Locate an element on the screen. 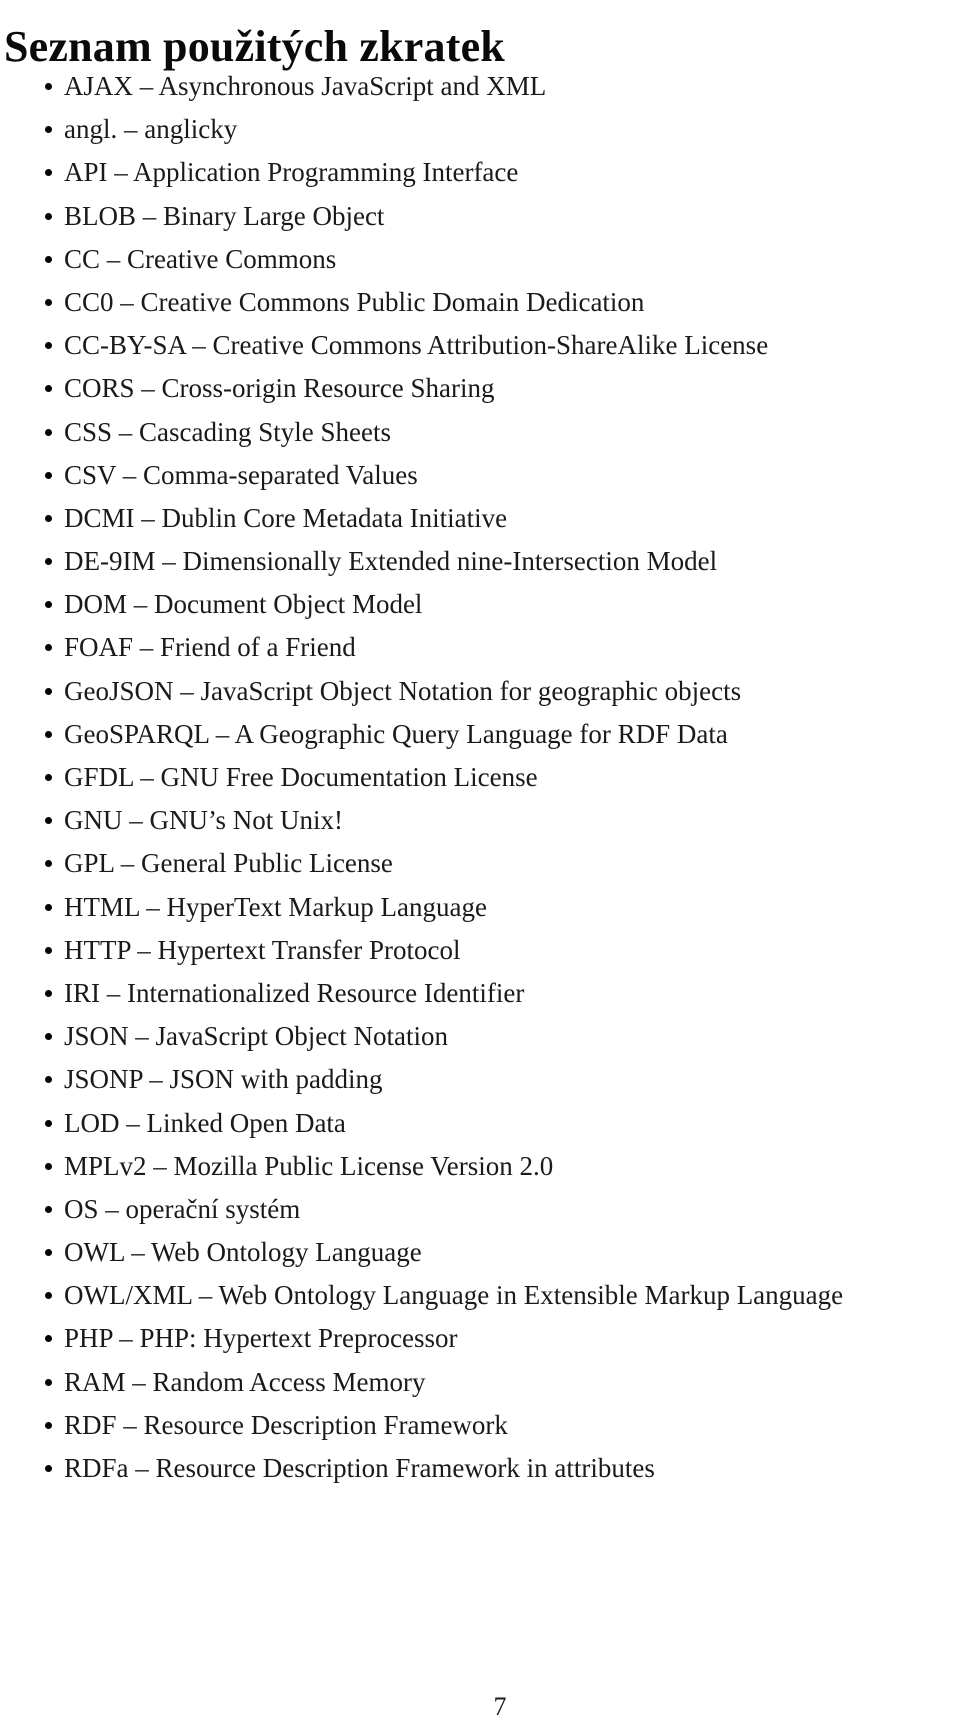  abbreviation-entry: OS – operační systém is located at coordinates (182, 1208).